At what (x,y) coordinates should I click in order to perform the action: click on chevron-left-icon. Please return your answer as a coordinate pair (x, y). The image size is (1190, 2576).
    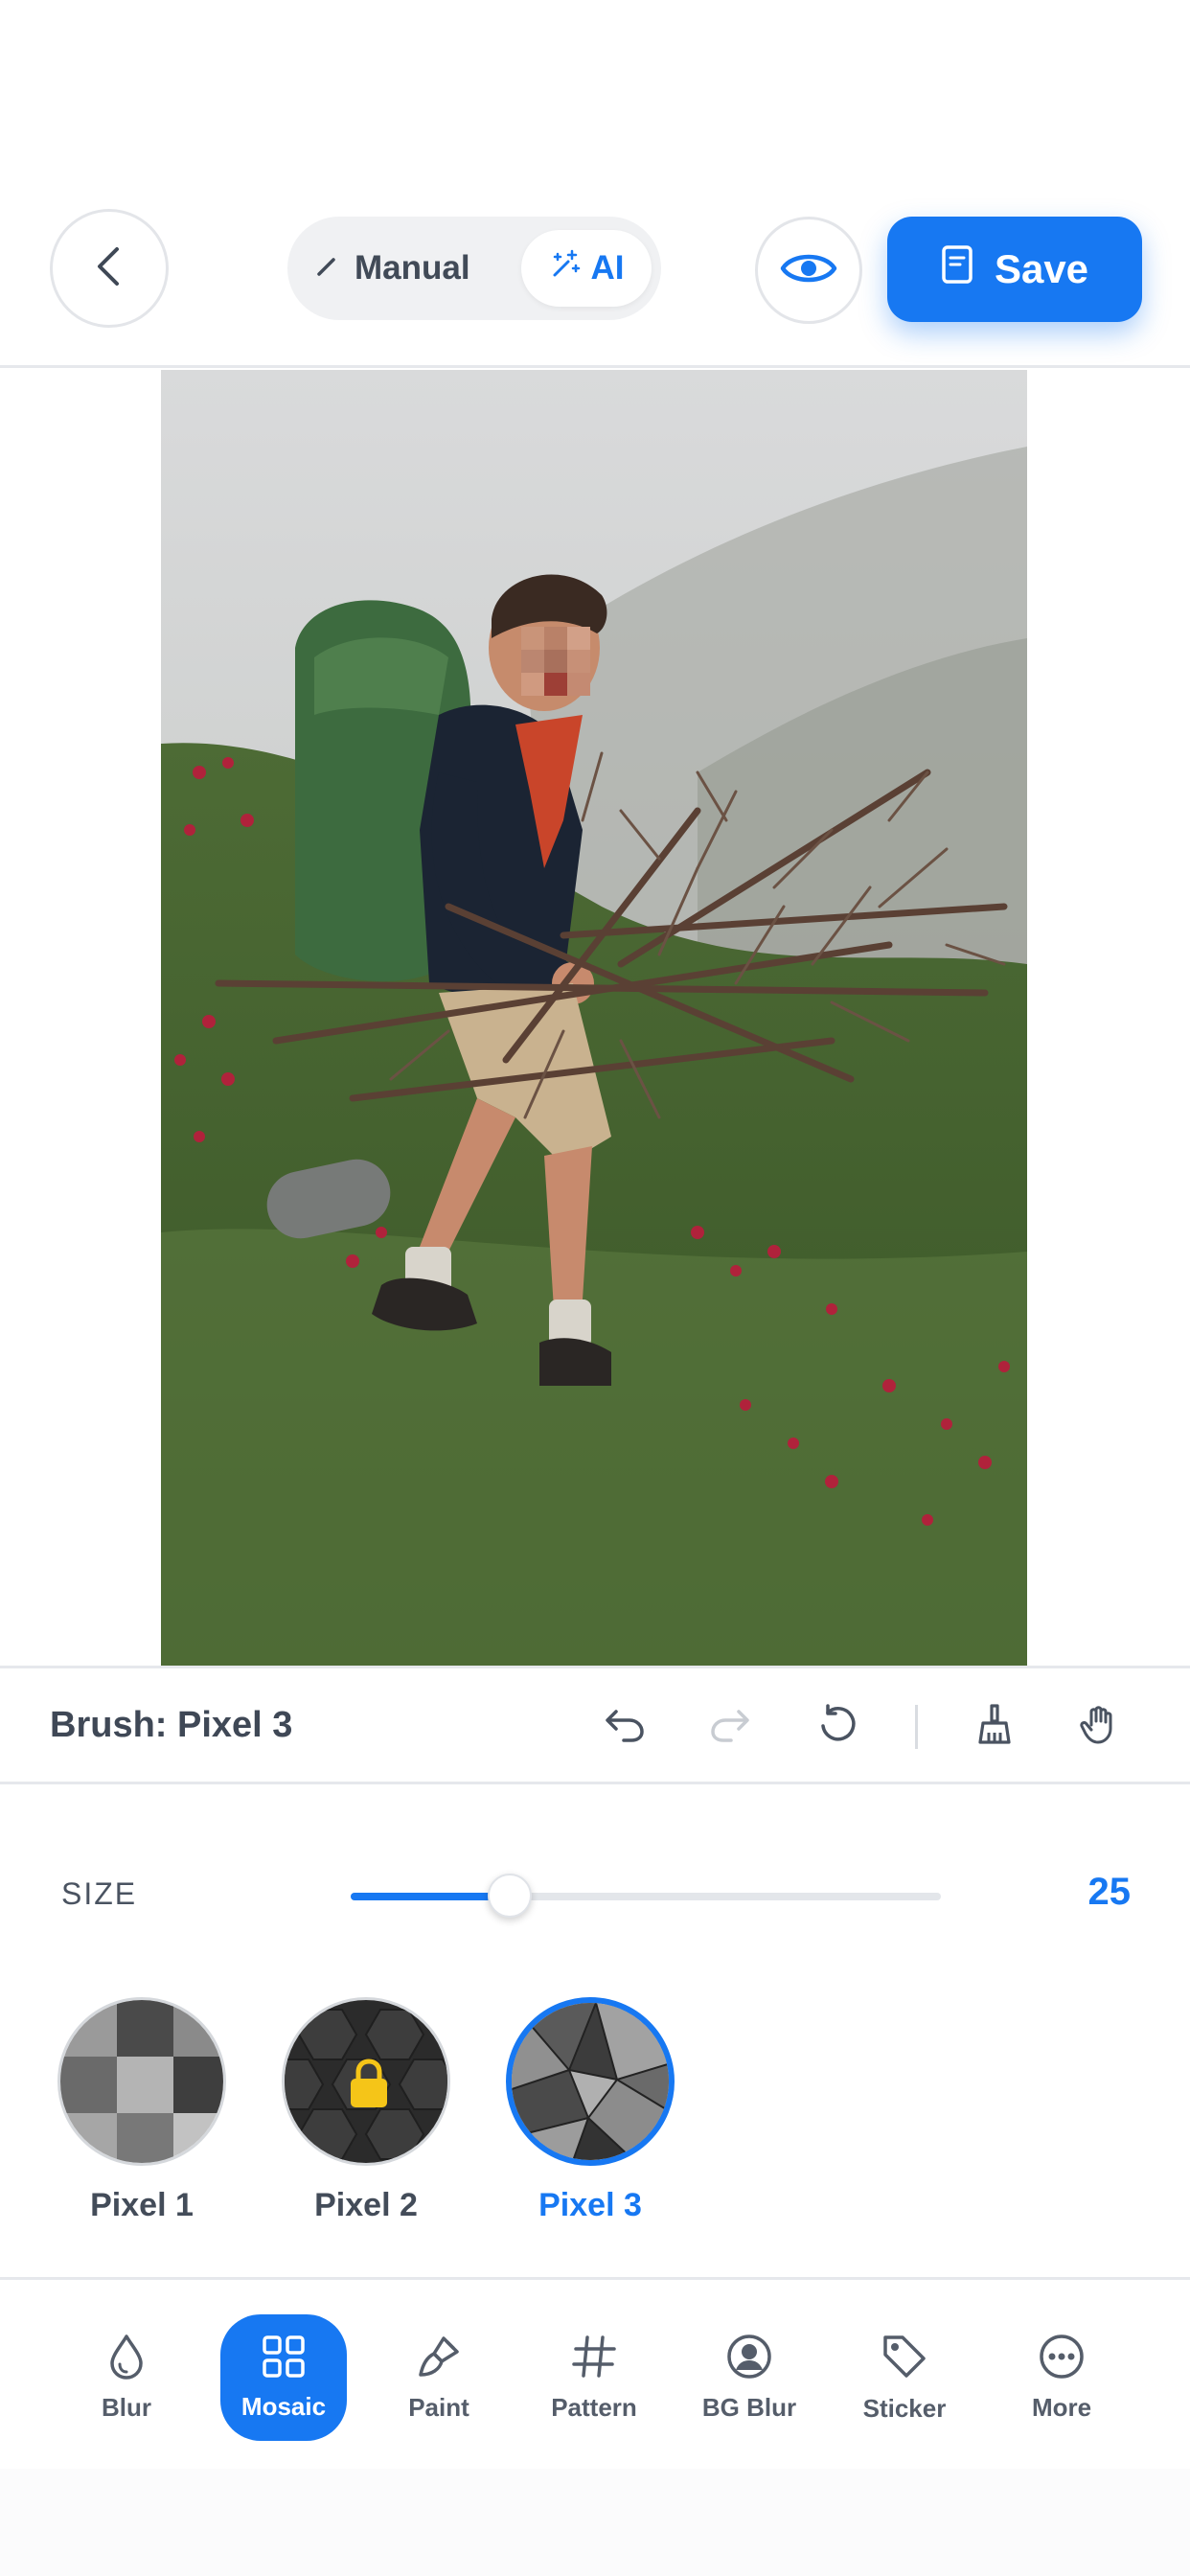
    Looking at the image, I should click on (109, 268).